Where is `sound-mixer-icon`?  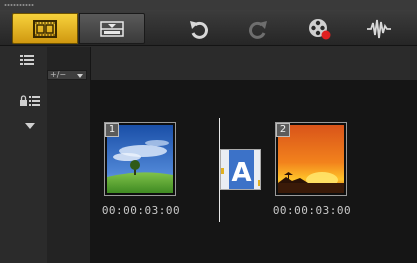
sound-mixer-icon is located at coordinates (379, 29).